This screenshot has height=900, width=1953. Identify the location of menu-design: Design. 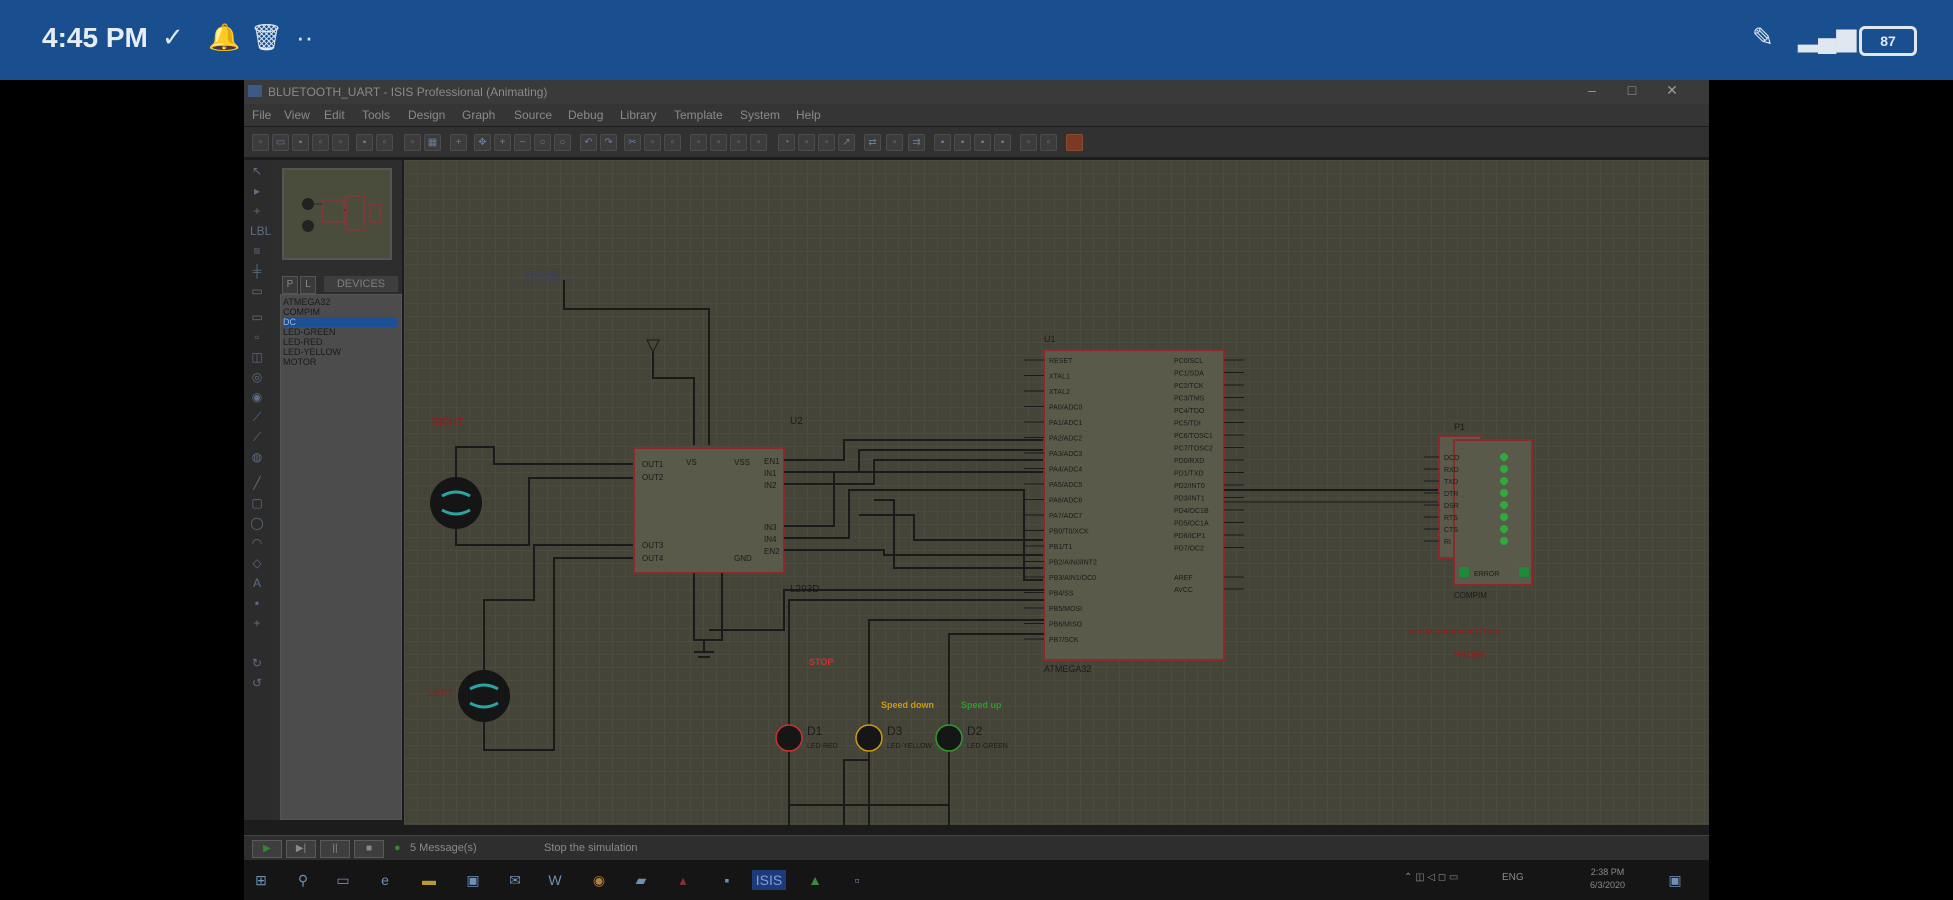
(426, 115).